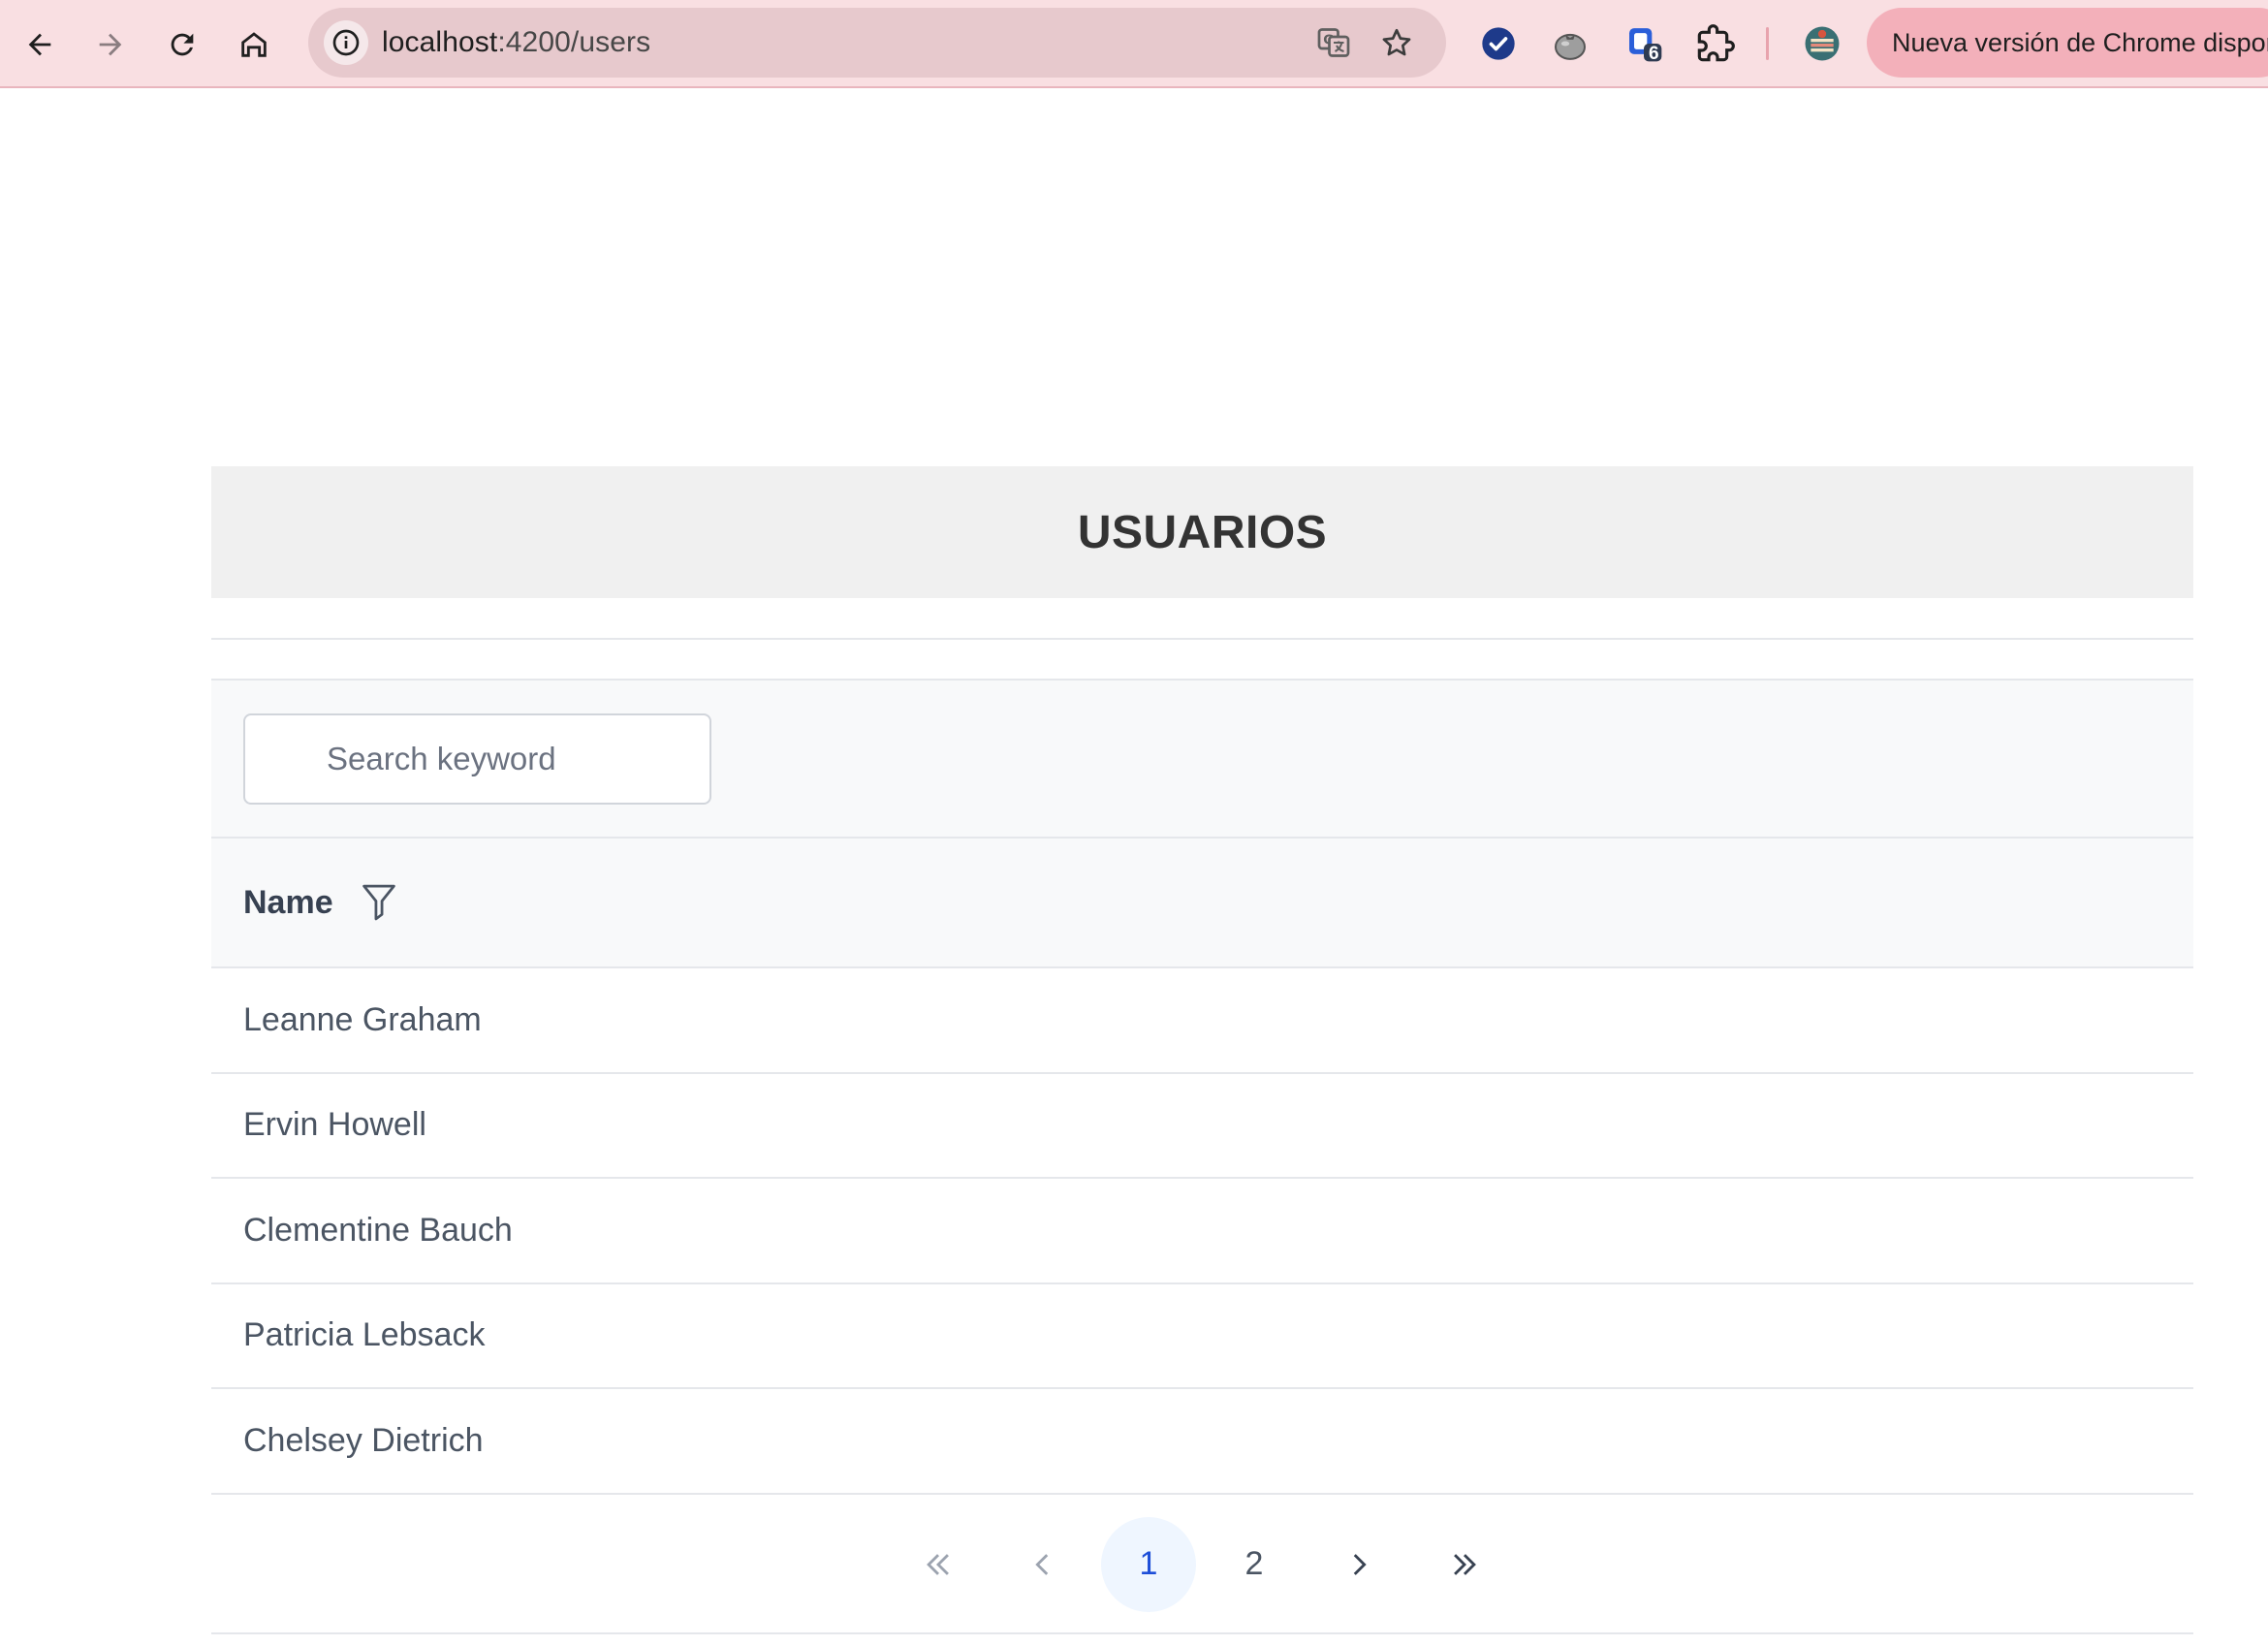 This screenshot has height=1646, width=2268. I want to click on arrow-left-icon, so click(40, 44).